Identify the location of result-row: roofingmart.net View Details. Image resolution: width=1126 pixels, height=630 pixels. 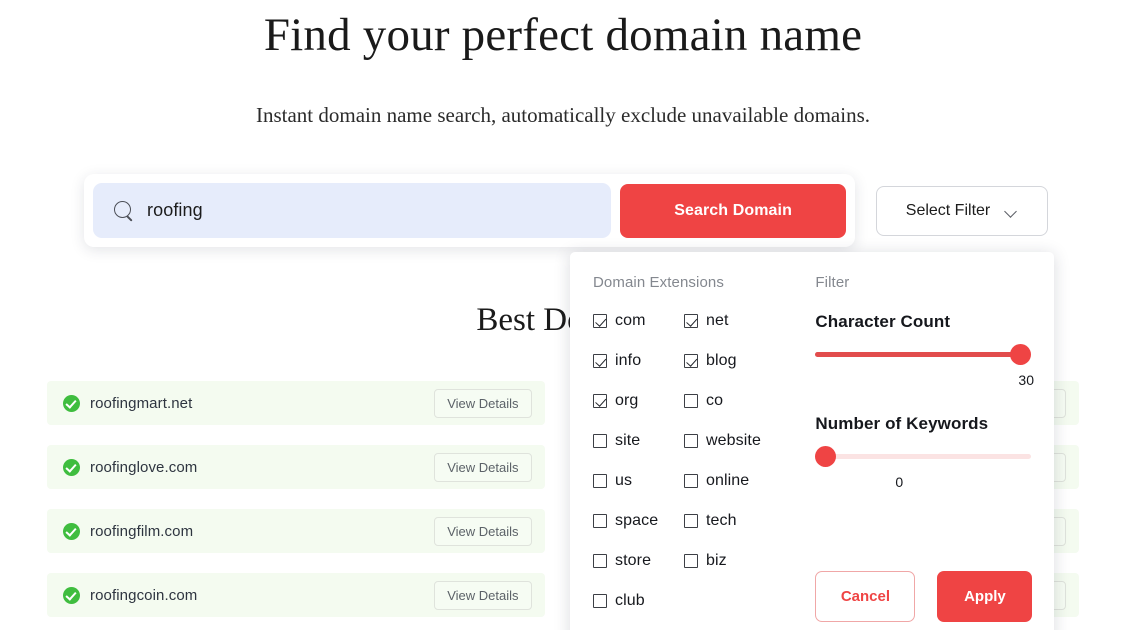
(296, 403).